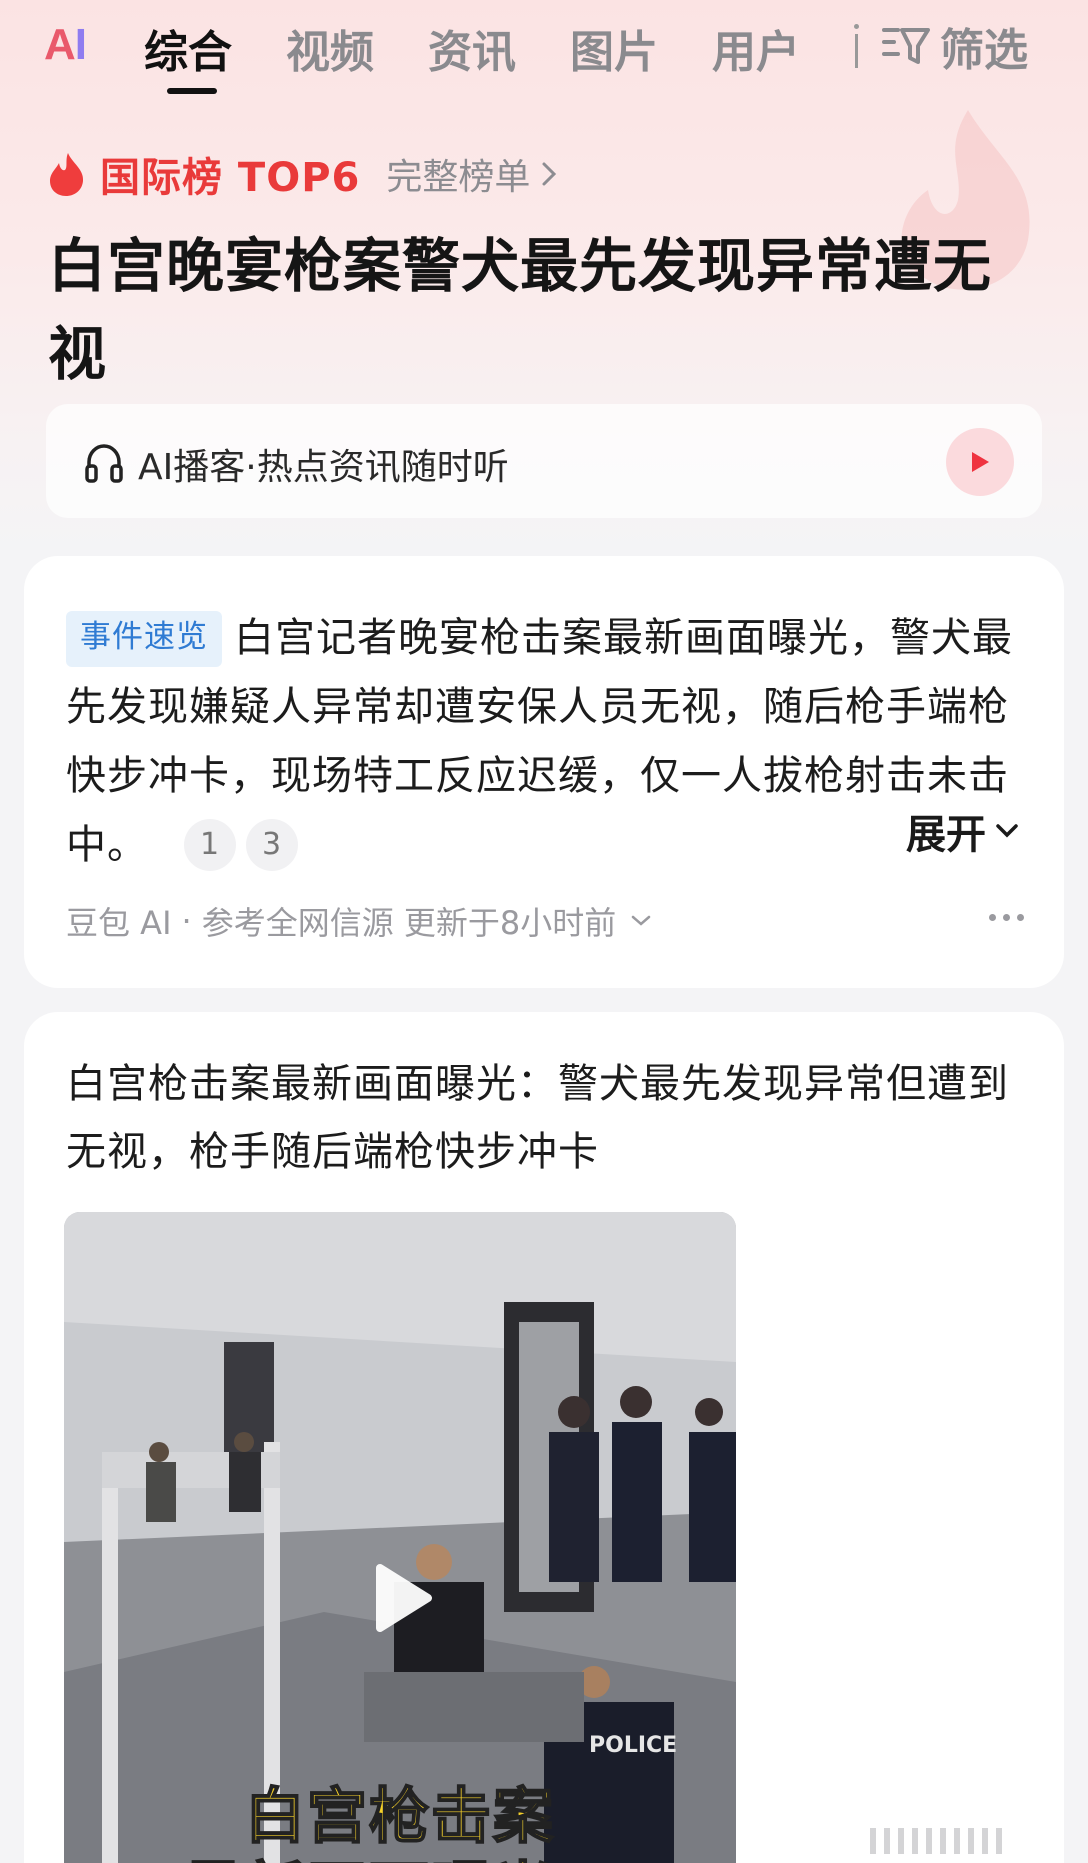 This screenshot has height=1863, width=1088. I want to click on tab-comprehensive: 综合, so click(188, 48).